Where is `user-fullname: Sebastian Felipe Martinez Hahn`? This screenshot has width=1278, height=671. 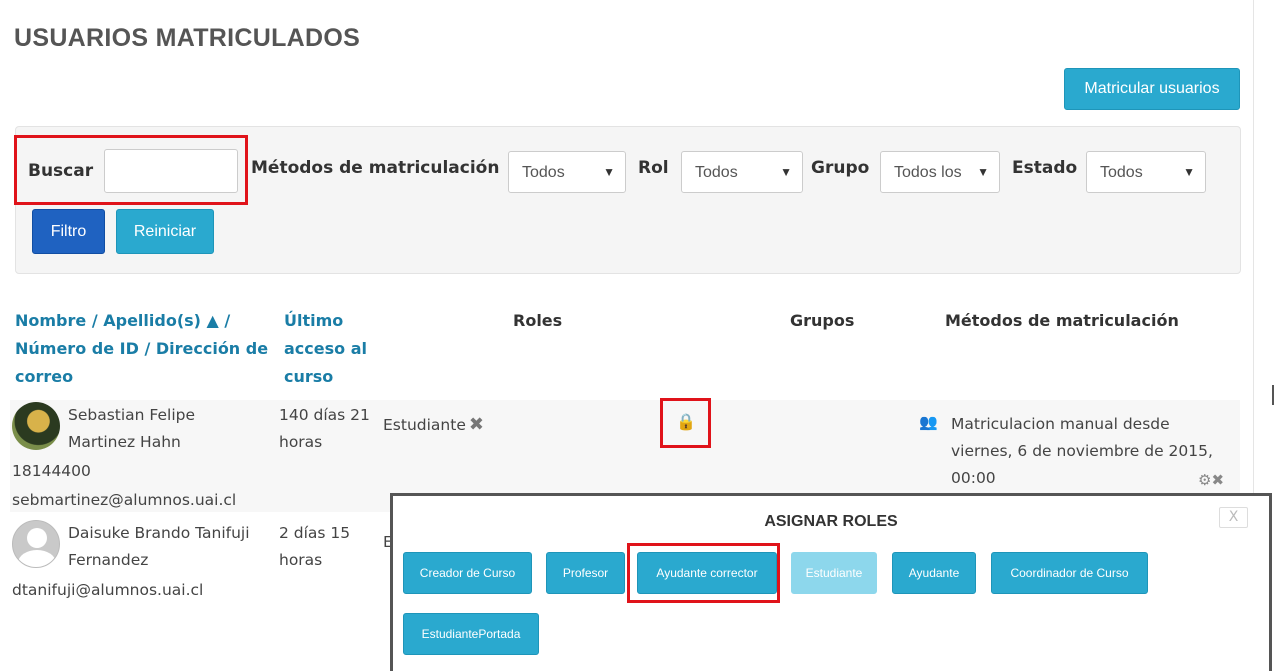 user-fullname: Sebastian Felipe Martinez Hahn is located at coordinates (131, 429).